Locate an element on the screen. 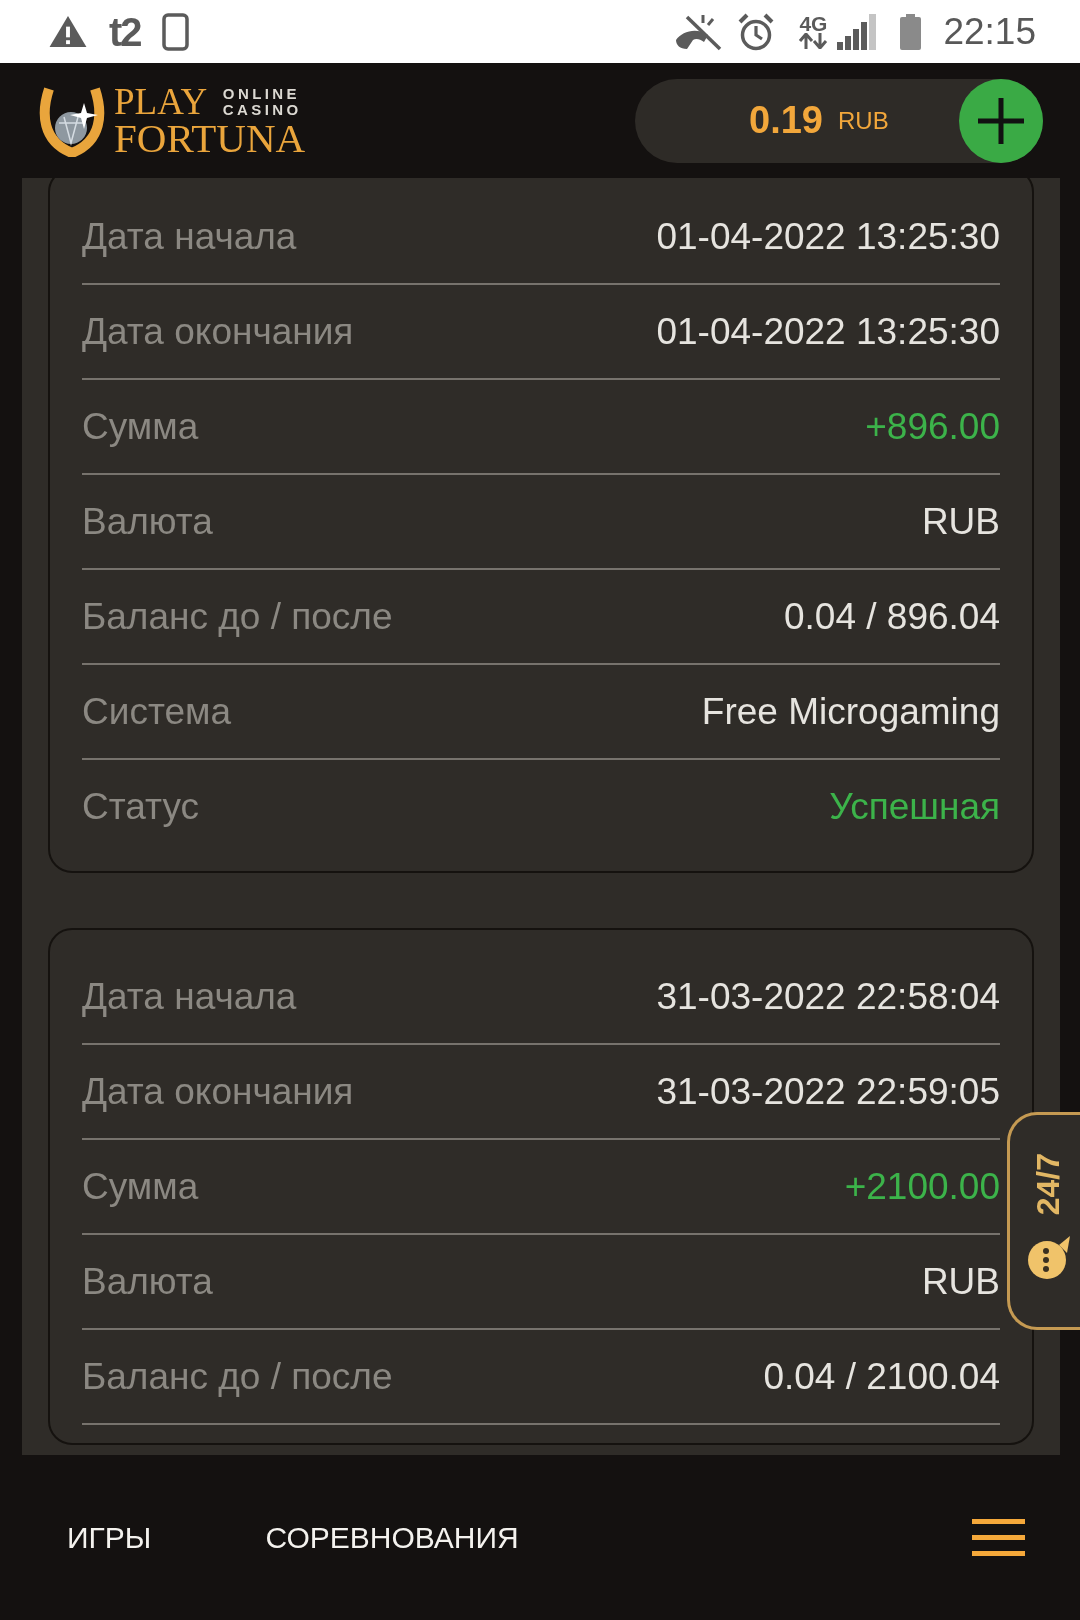  network-type-text: 4G is located at coordinates (813, 23).